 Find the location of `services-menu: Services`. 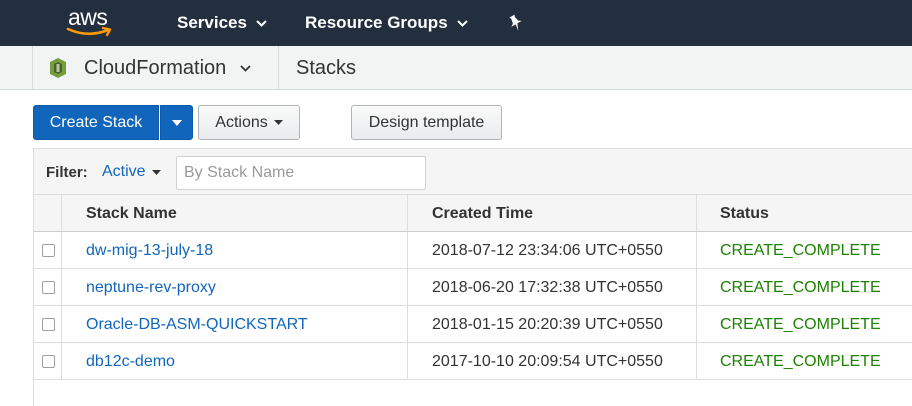

services-menu: Services is located at coordinates (222, 23).